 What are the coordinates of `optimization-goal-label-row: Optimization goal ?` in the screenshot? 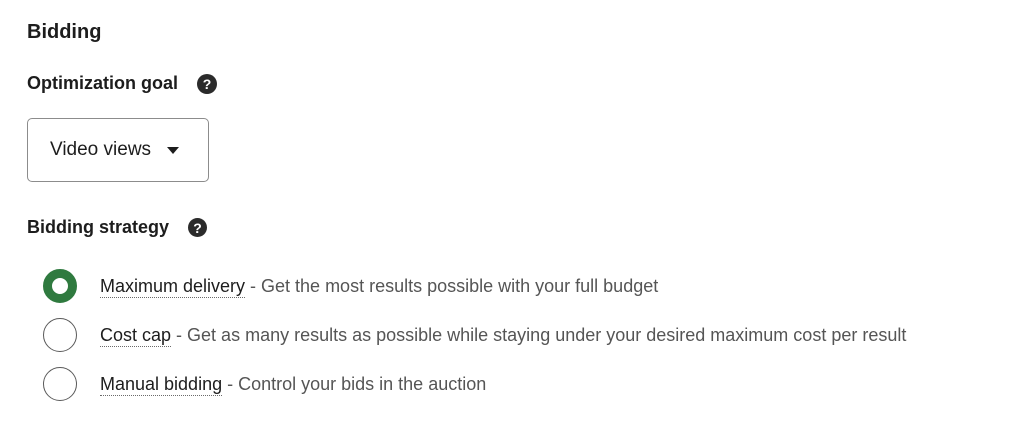 It's located at (122, 83).